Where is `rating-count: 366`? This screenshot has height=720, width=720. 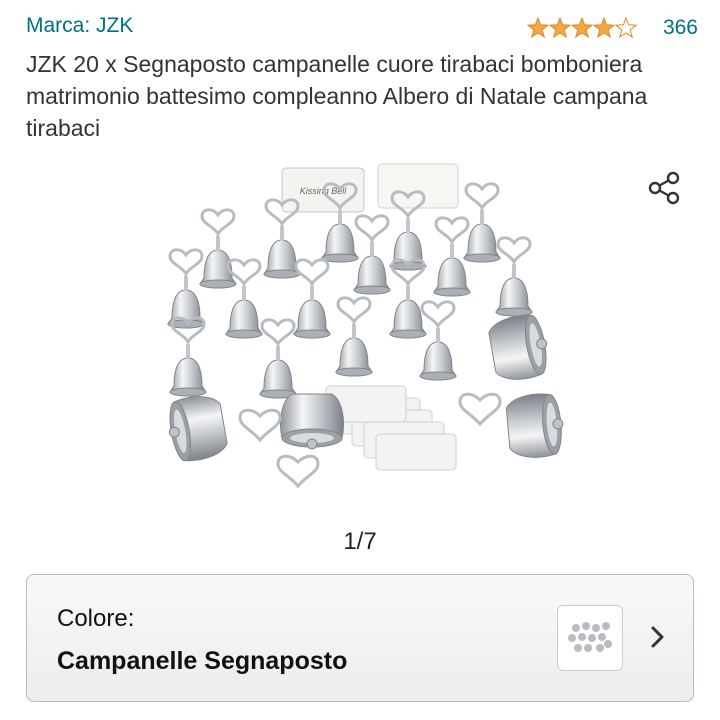
rating-count: 366 is located at coordinates (680, 28).